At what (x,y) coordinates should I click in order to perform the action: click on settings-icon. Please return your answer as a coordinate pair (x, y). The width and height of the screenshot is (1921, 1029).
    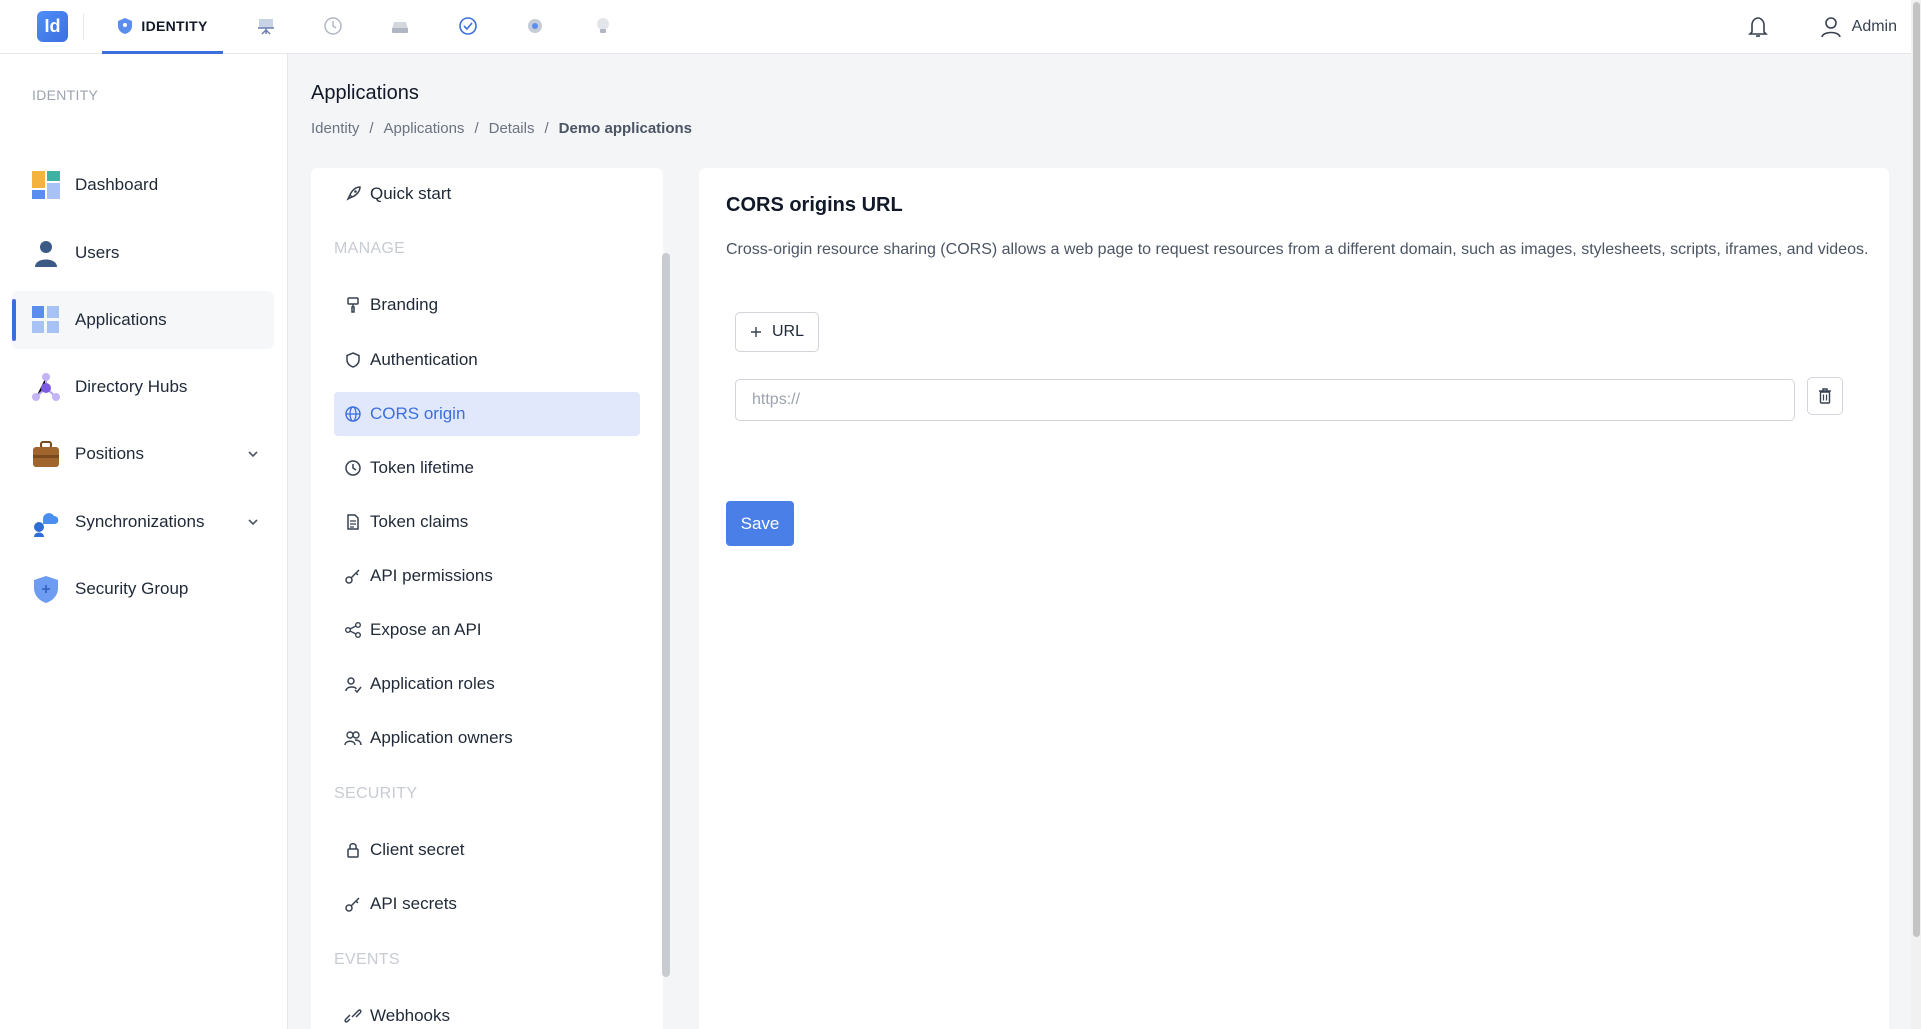
    Looking at the image, I should click on (535, 26).